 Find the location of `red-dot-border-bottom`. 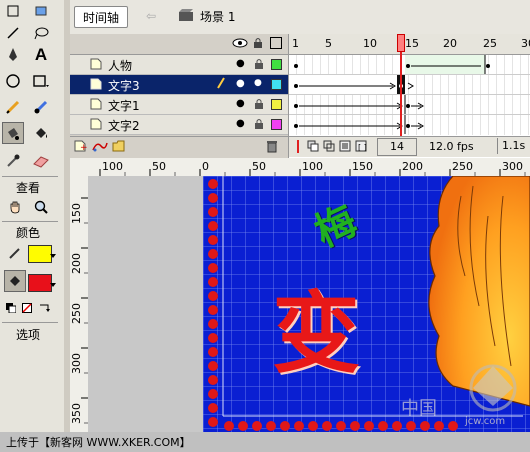

red-dot-border-bottom is located at coordinates (341, 426).